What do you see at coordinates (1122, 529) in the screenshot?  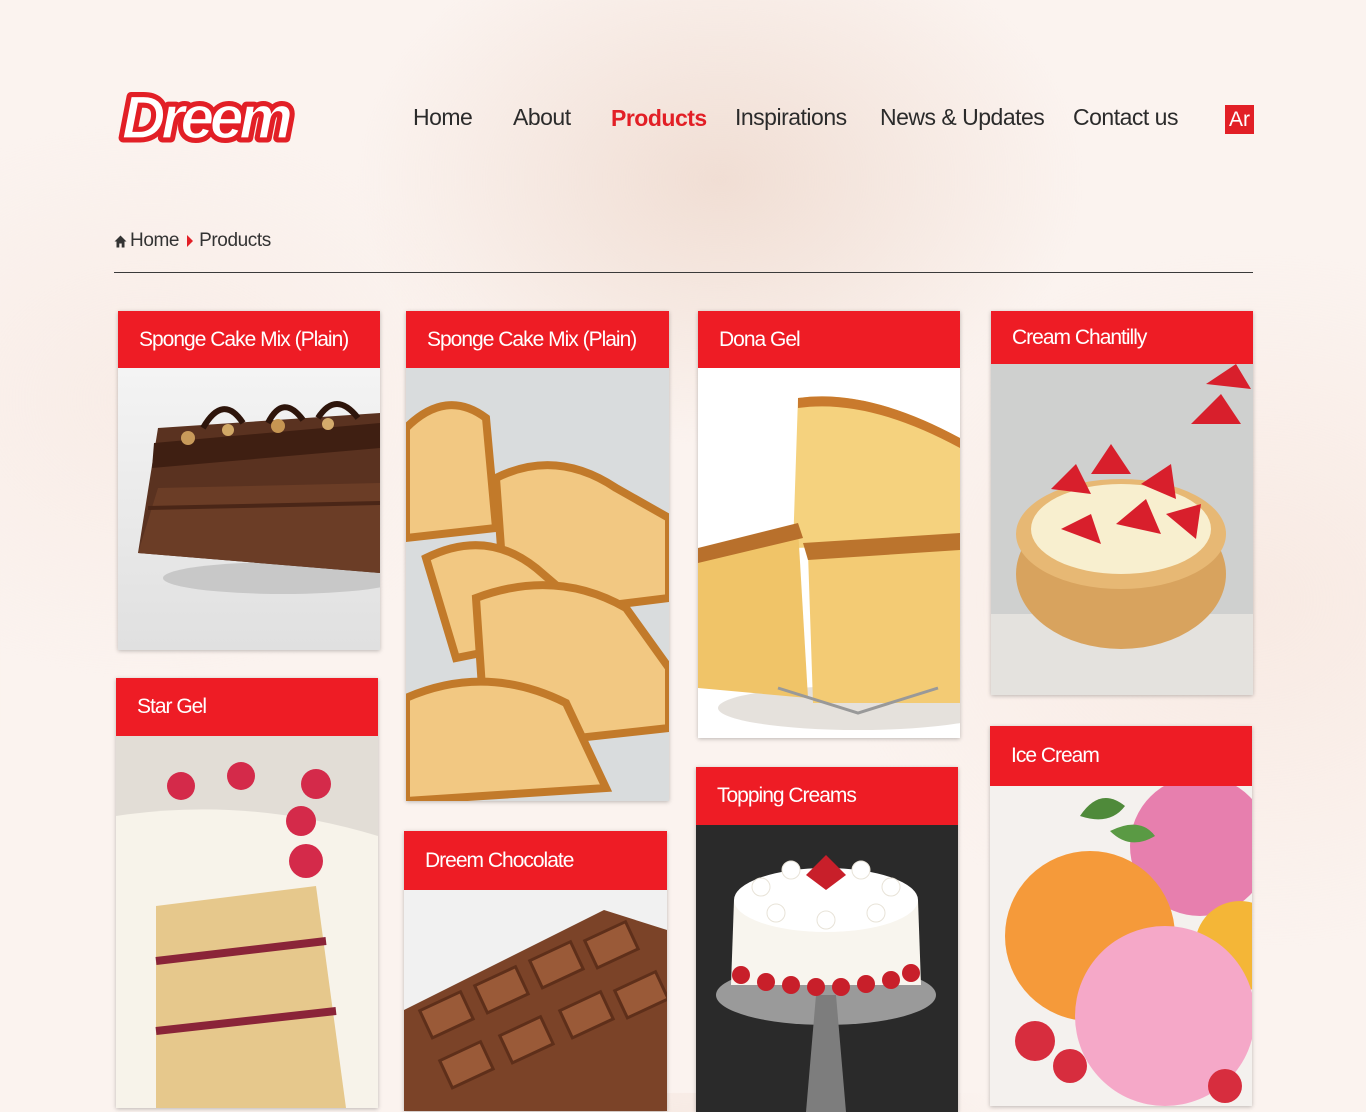 I see `strawberry-tart-image` at bounding box center [1122, 529].